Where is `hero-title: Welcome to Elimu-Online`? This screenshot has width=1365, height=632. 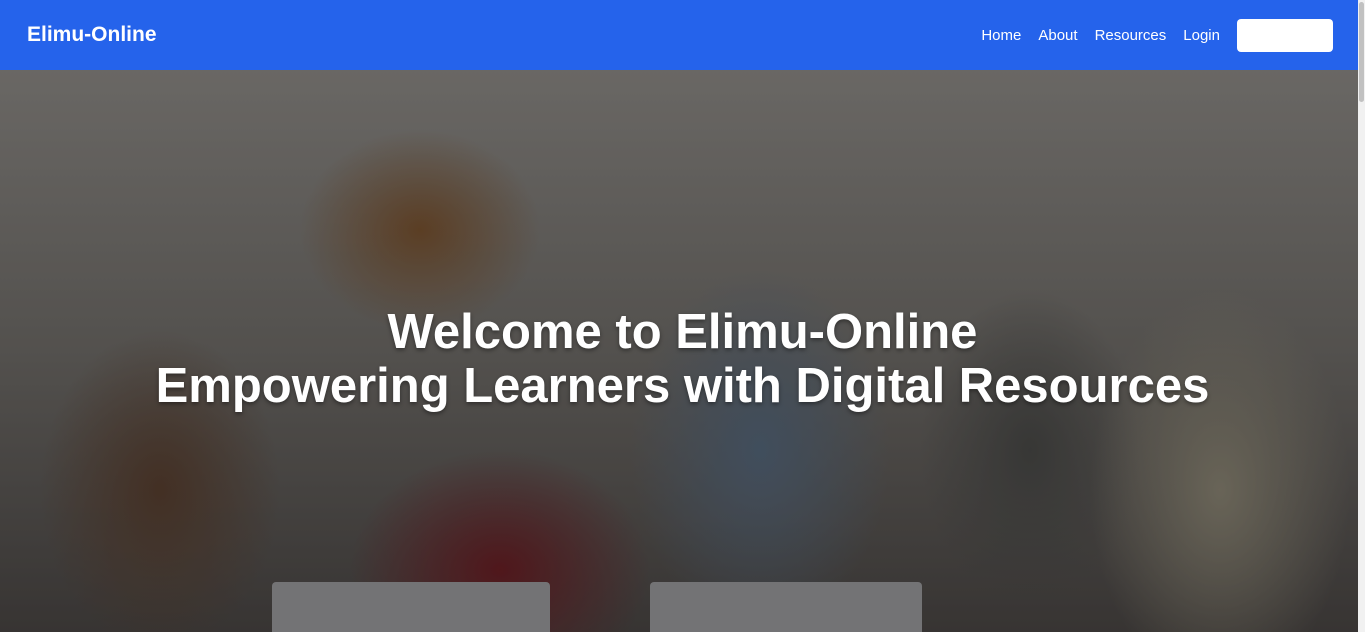
hero-title: Welcome to Elimu-Online is located at coordinates (682, 332).